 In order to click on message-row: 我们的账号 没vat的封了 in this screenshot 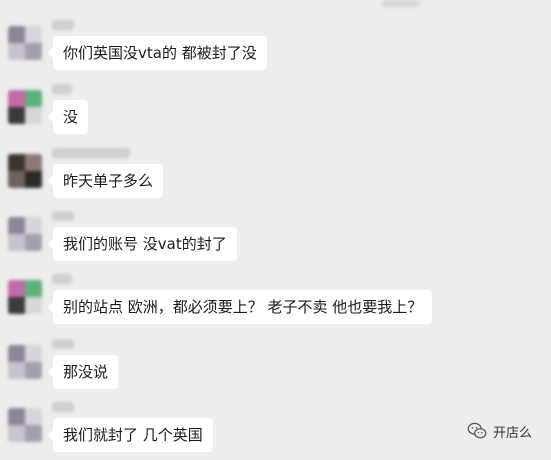, I will do `click(275, 236)`.